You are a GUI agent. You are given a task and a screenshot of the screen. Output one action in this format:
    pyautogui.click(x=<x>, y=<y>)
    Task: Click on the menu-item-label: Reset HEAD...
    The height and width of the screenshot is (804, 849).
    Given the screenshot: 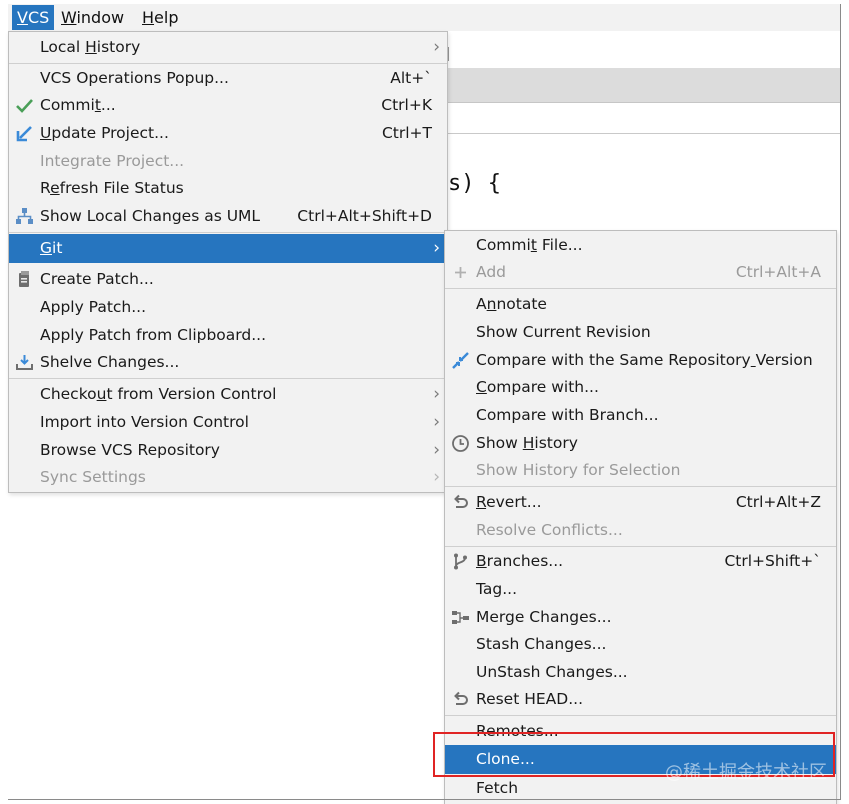 What is the action you would take?
    pyautogui.click(x=529, y=699)
    